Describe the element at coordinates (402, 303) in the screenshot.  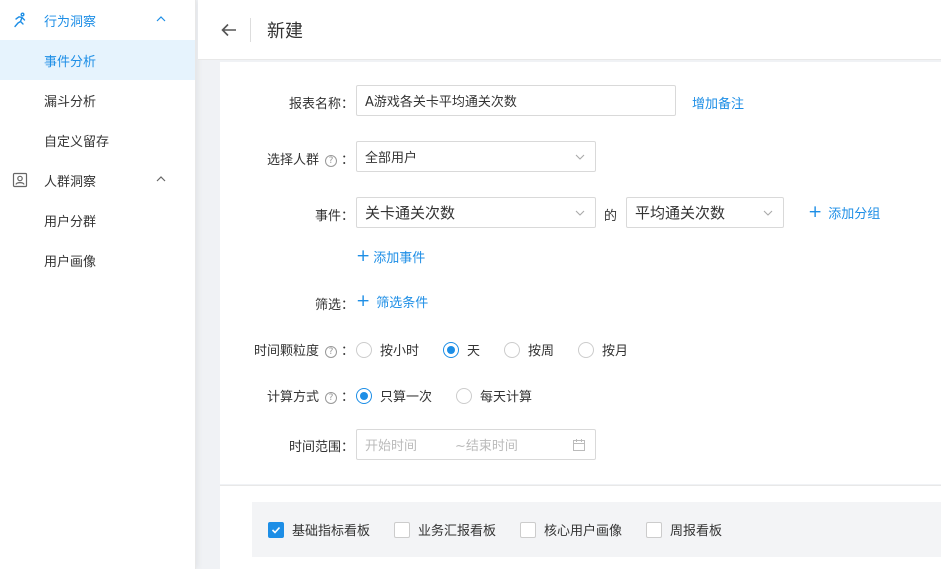
I see `add-filter-label: 筛选条件` at that location.